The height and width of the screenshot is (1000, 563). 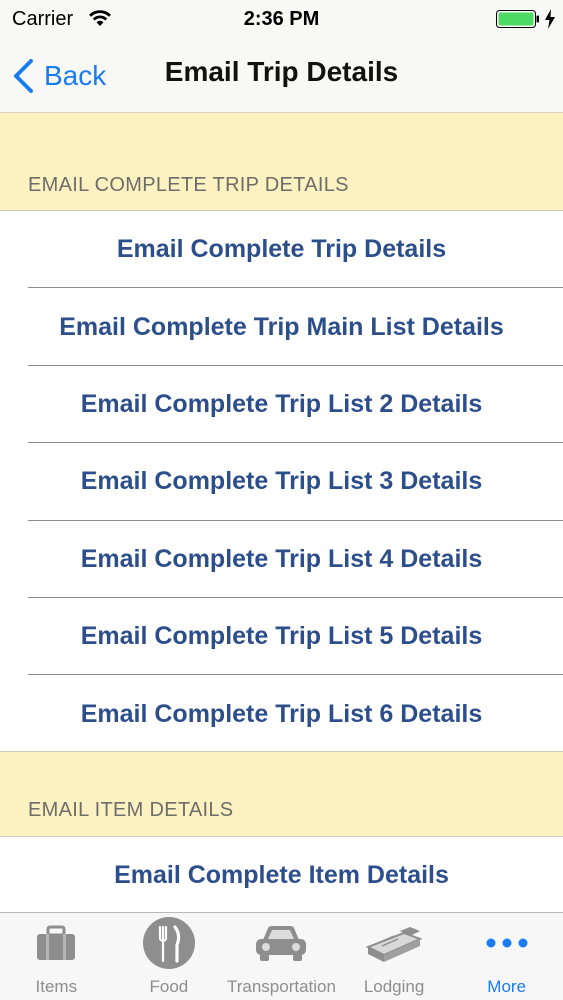 I want to click on email-trip-list-3-button: Email Complete Trip List 3 Details, so click(x=281, y=482).